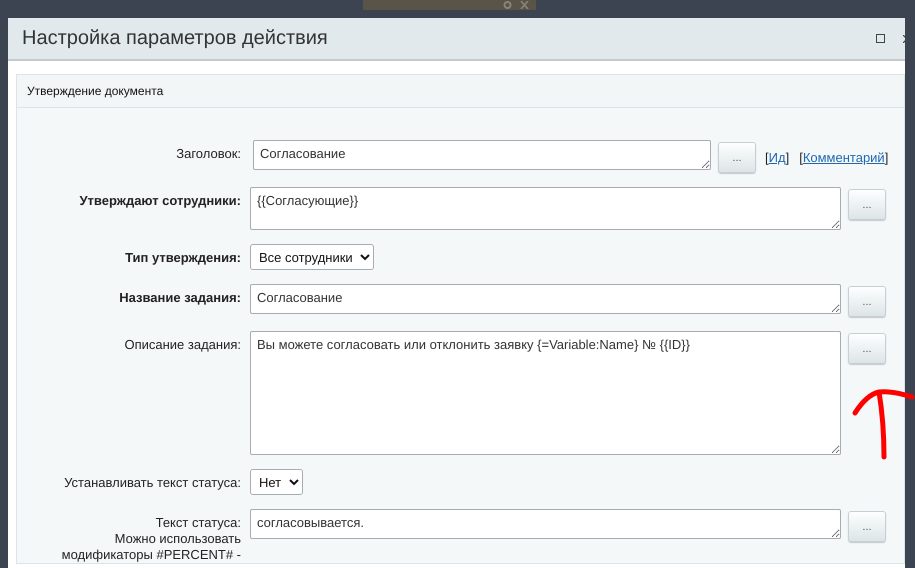 This screenshot has width=915, height=568. I want to click on text-link: Ид, so click(777, 157).